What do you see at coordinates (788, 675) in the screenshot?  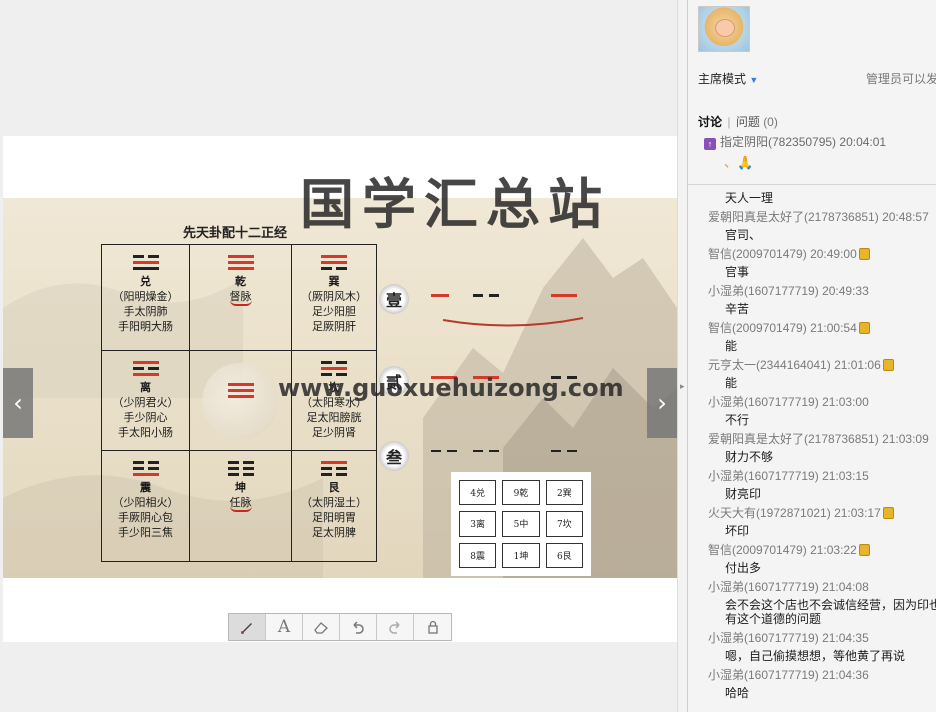 I see `message-sender: 小湿弟(1607177719) 21:04:36` at bounding box center [788, 675].